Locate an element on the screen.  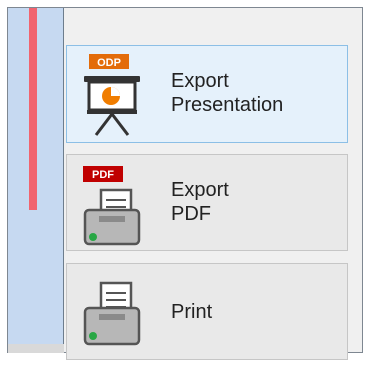
preview-red-stripe is located at coordinates (33, 109).